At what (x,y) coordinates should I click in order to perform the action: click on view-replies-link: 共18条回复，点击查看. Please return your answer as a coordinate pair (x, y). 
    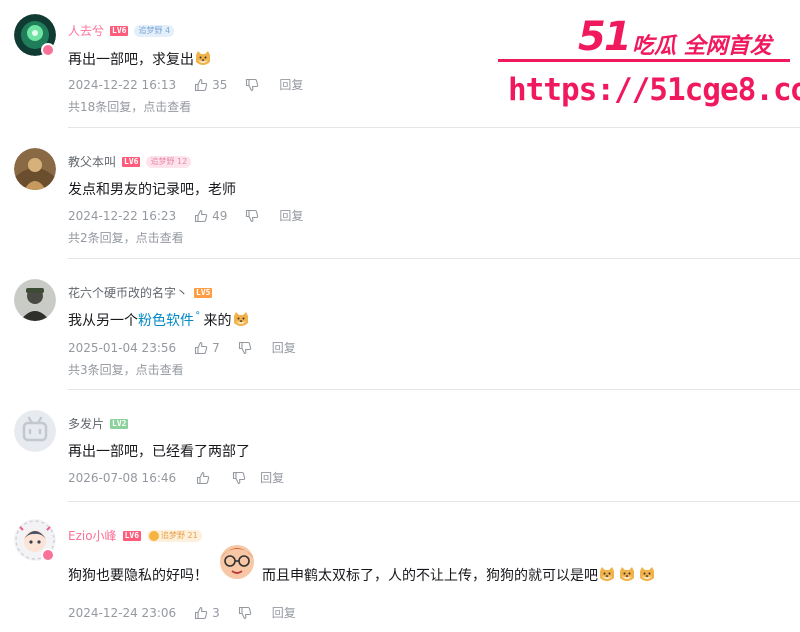
    Looking at the image, I should click on (129, 106).